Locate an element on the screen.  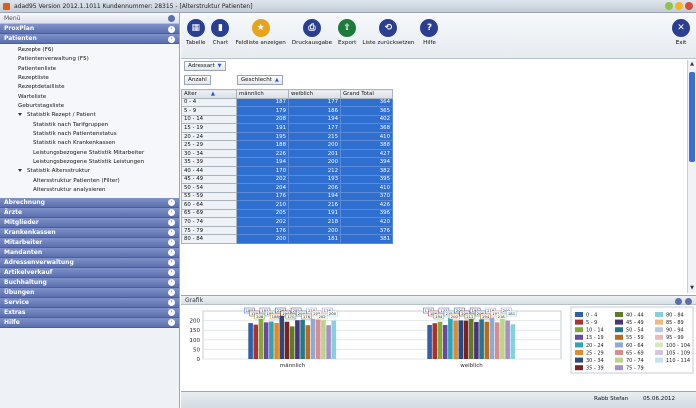
sidebar-section: Abrechnung › is located at coordinates (89, 202).